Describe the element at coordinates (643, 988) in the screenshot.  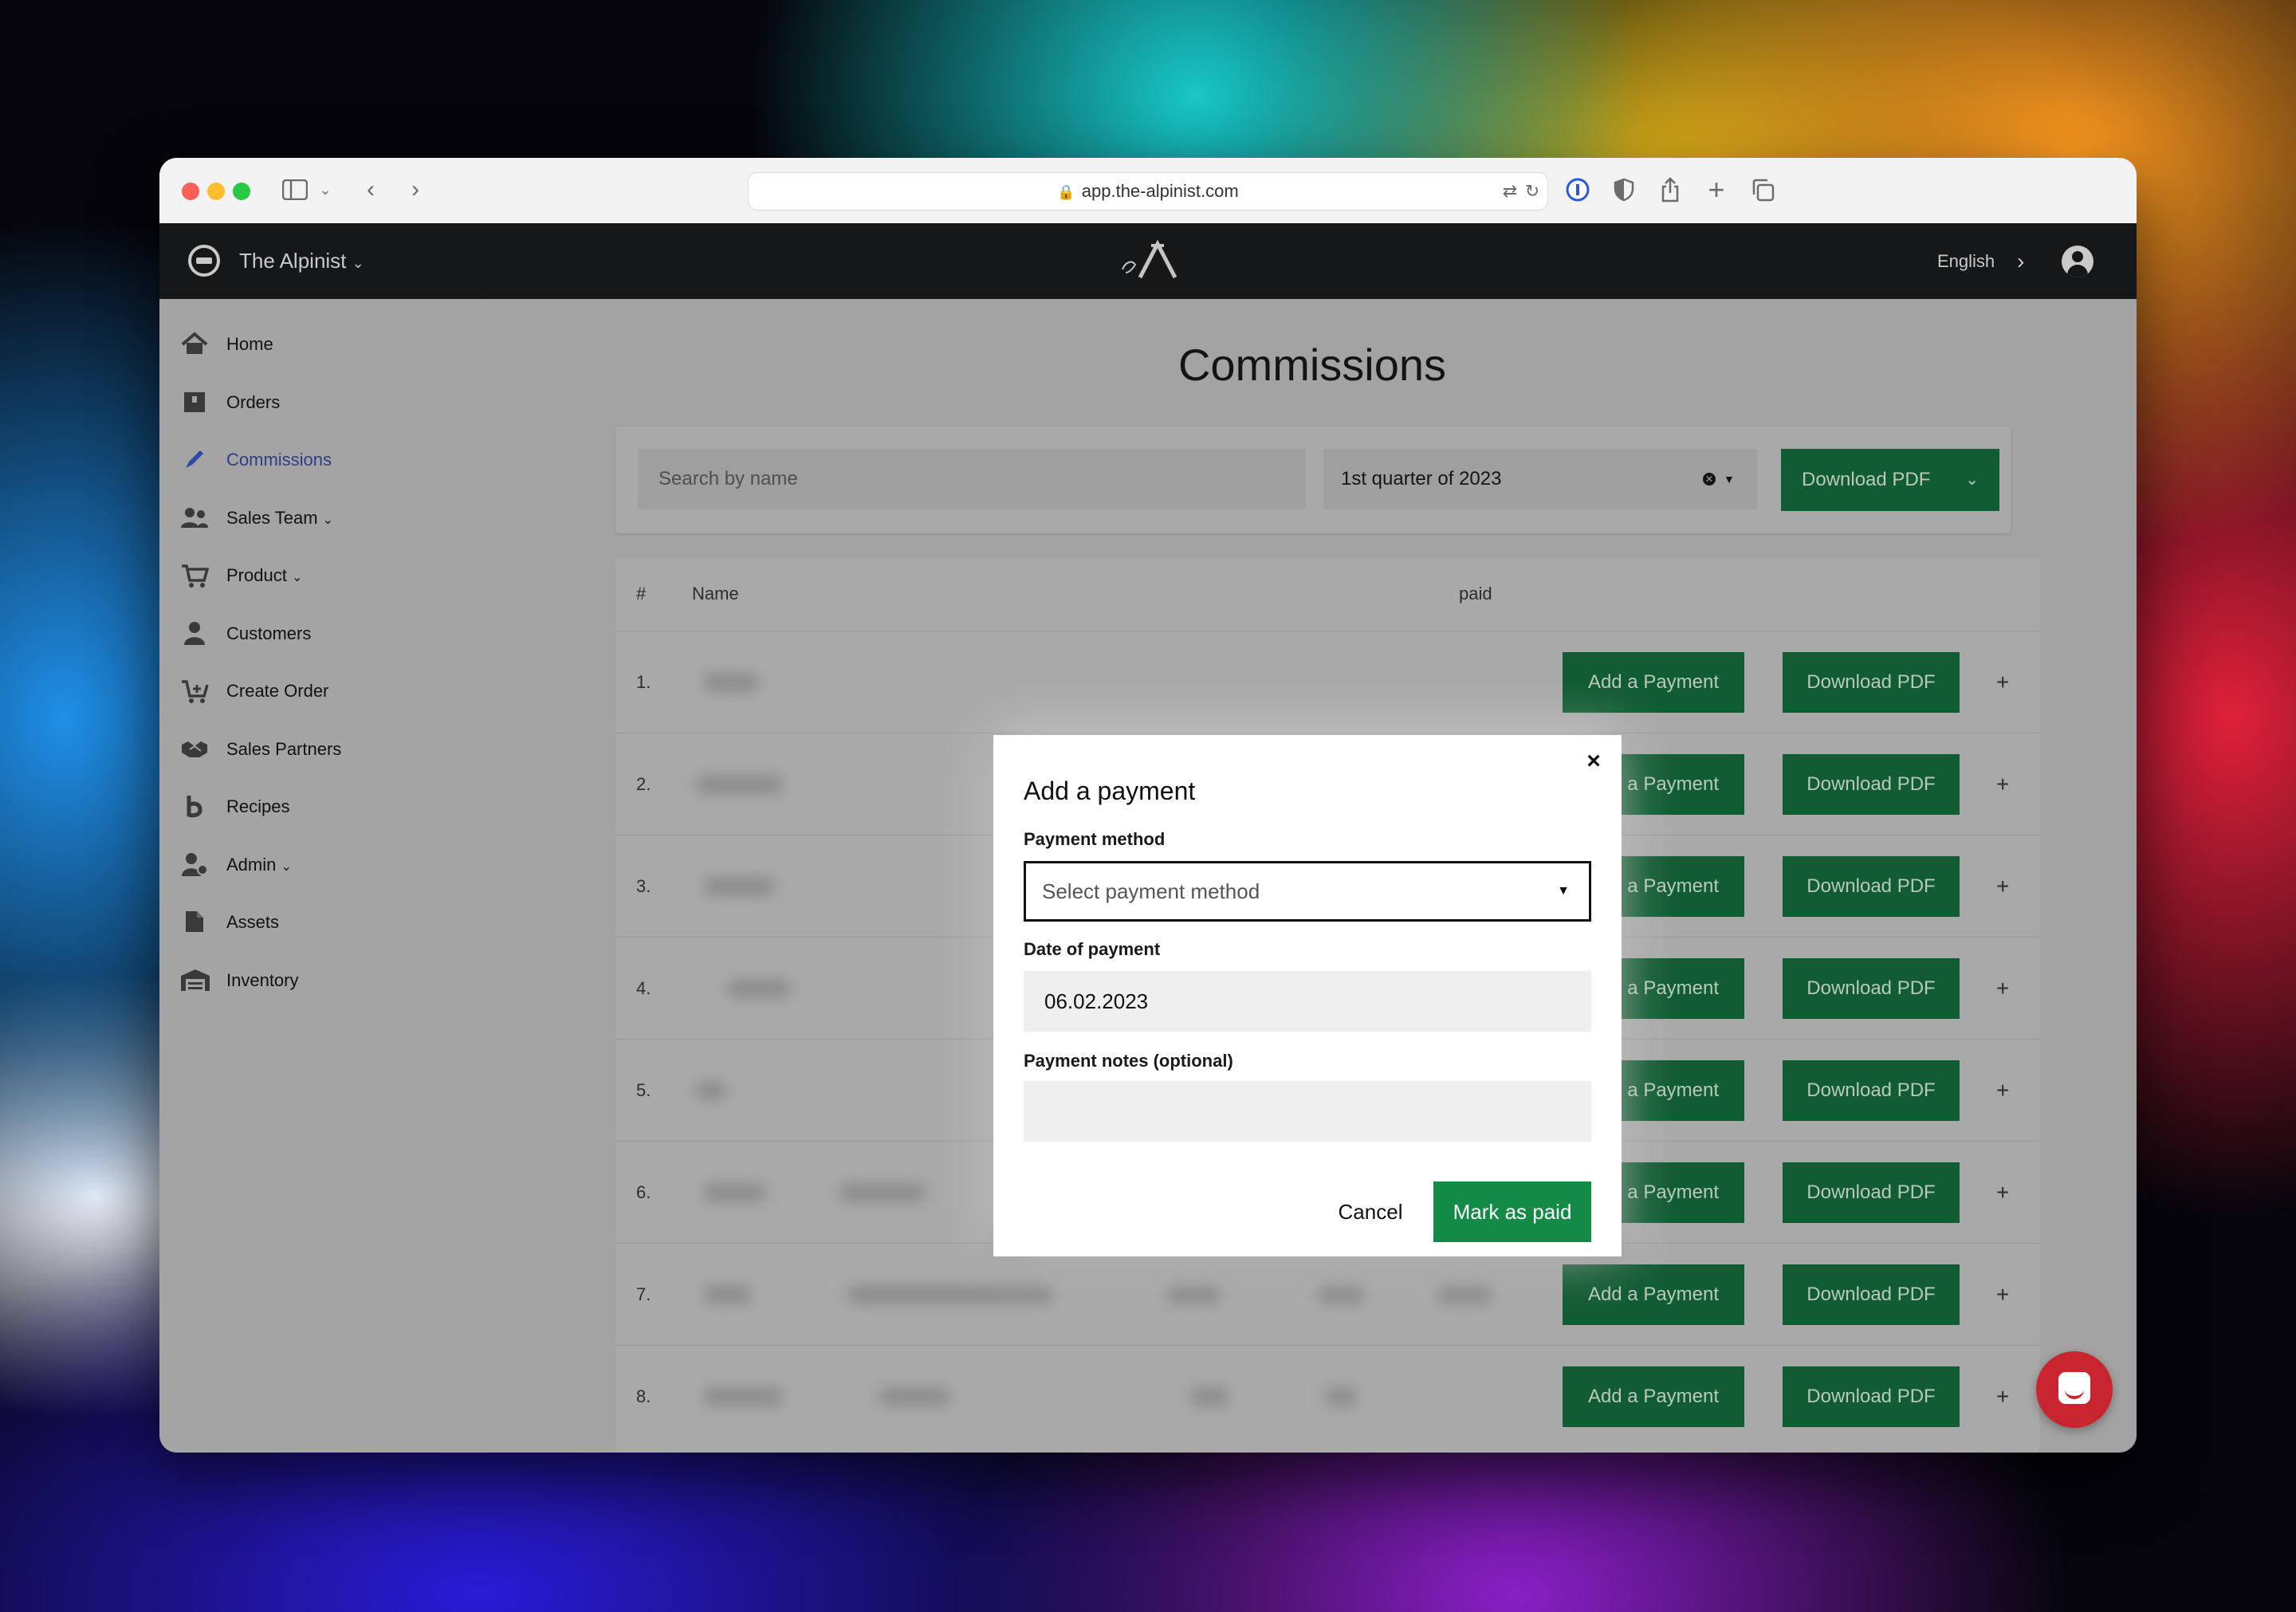
I see `row-number: 4.` at that location.